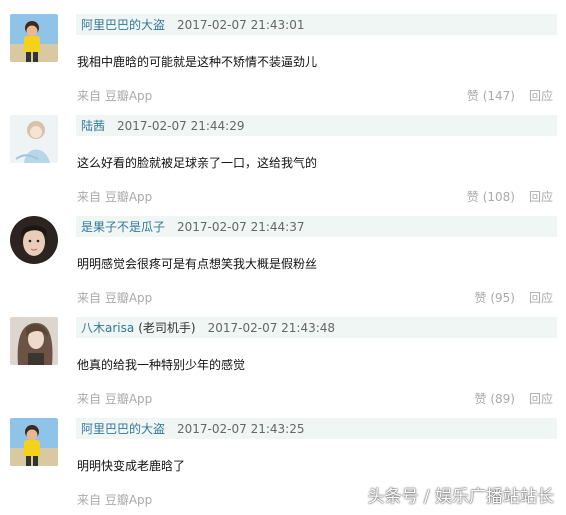 Image resolution: width=566 pixels, height=515 pixels. What do you see at coordinates (107, 327) in the screenshot?
I see `username-link: 八木arisa` at bounding box center [107, 327].